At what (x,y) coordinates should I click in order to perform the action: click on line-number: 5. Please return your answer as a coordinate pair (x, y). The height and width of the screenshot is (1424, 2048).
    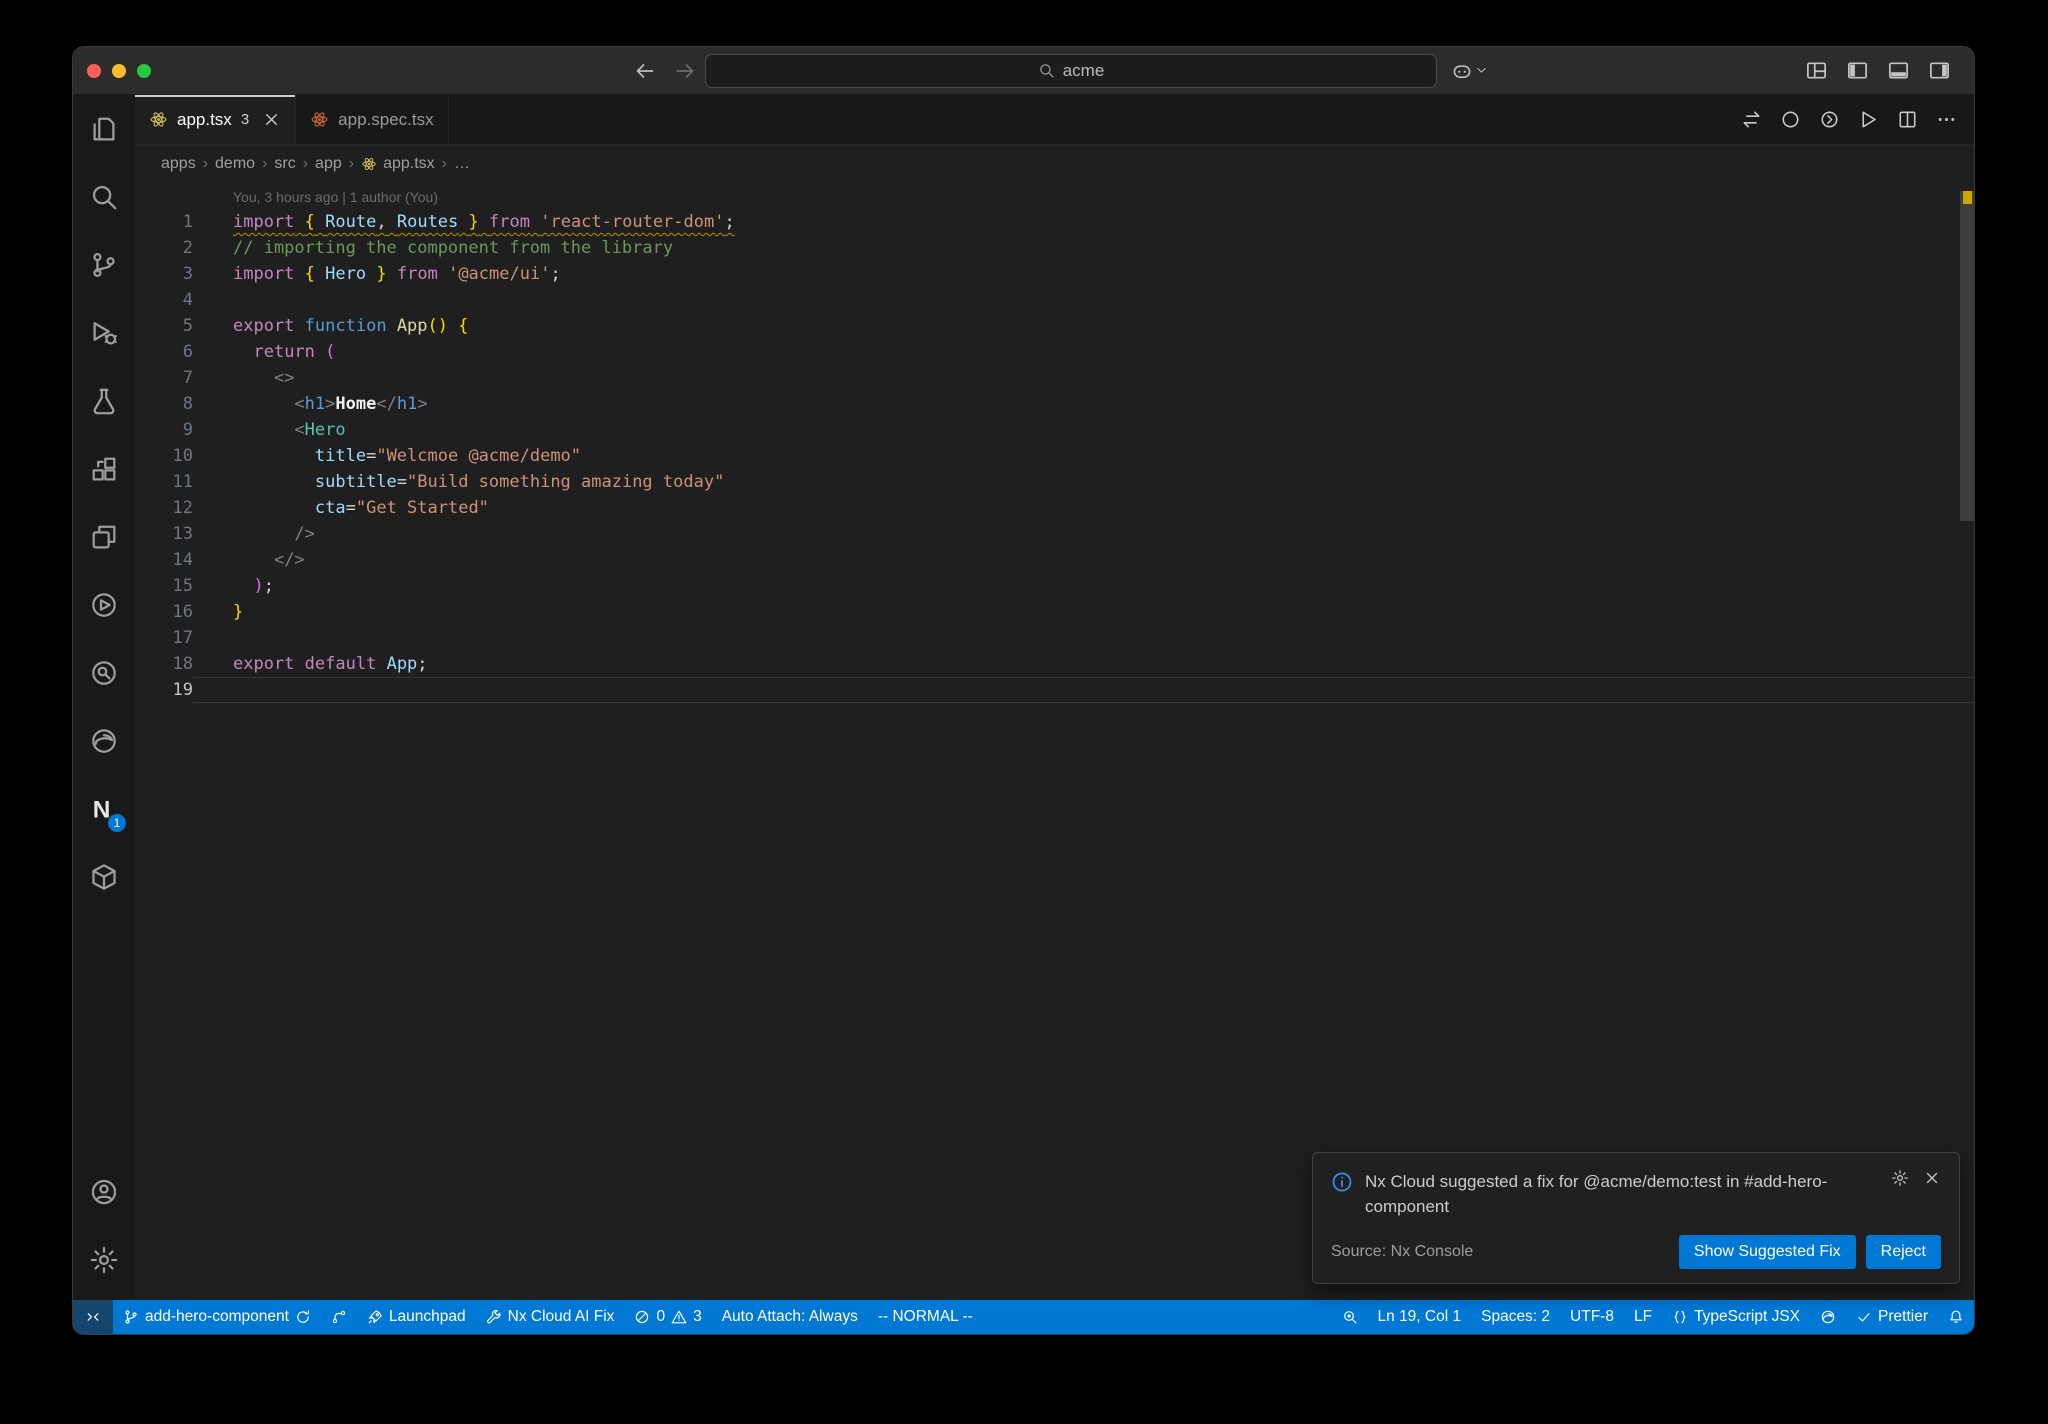
    Looking at the image, I should click on (187, 326).